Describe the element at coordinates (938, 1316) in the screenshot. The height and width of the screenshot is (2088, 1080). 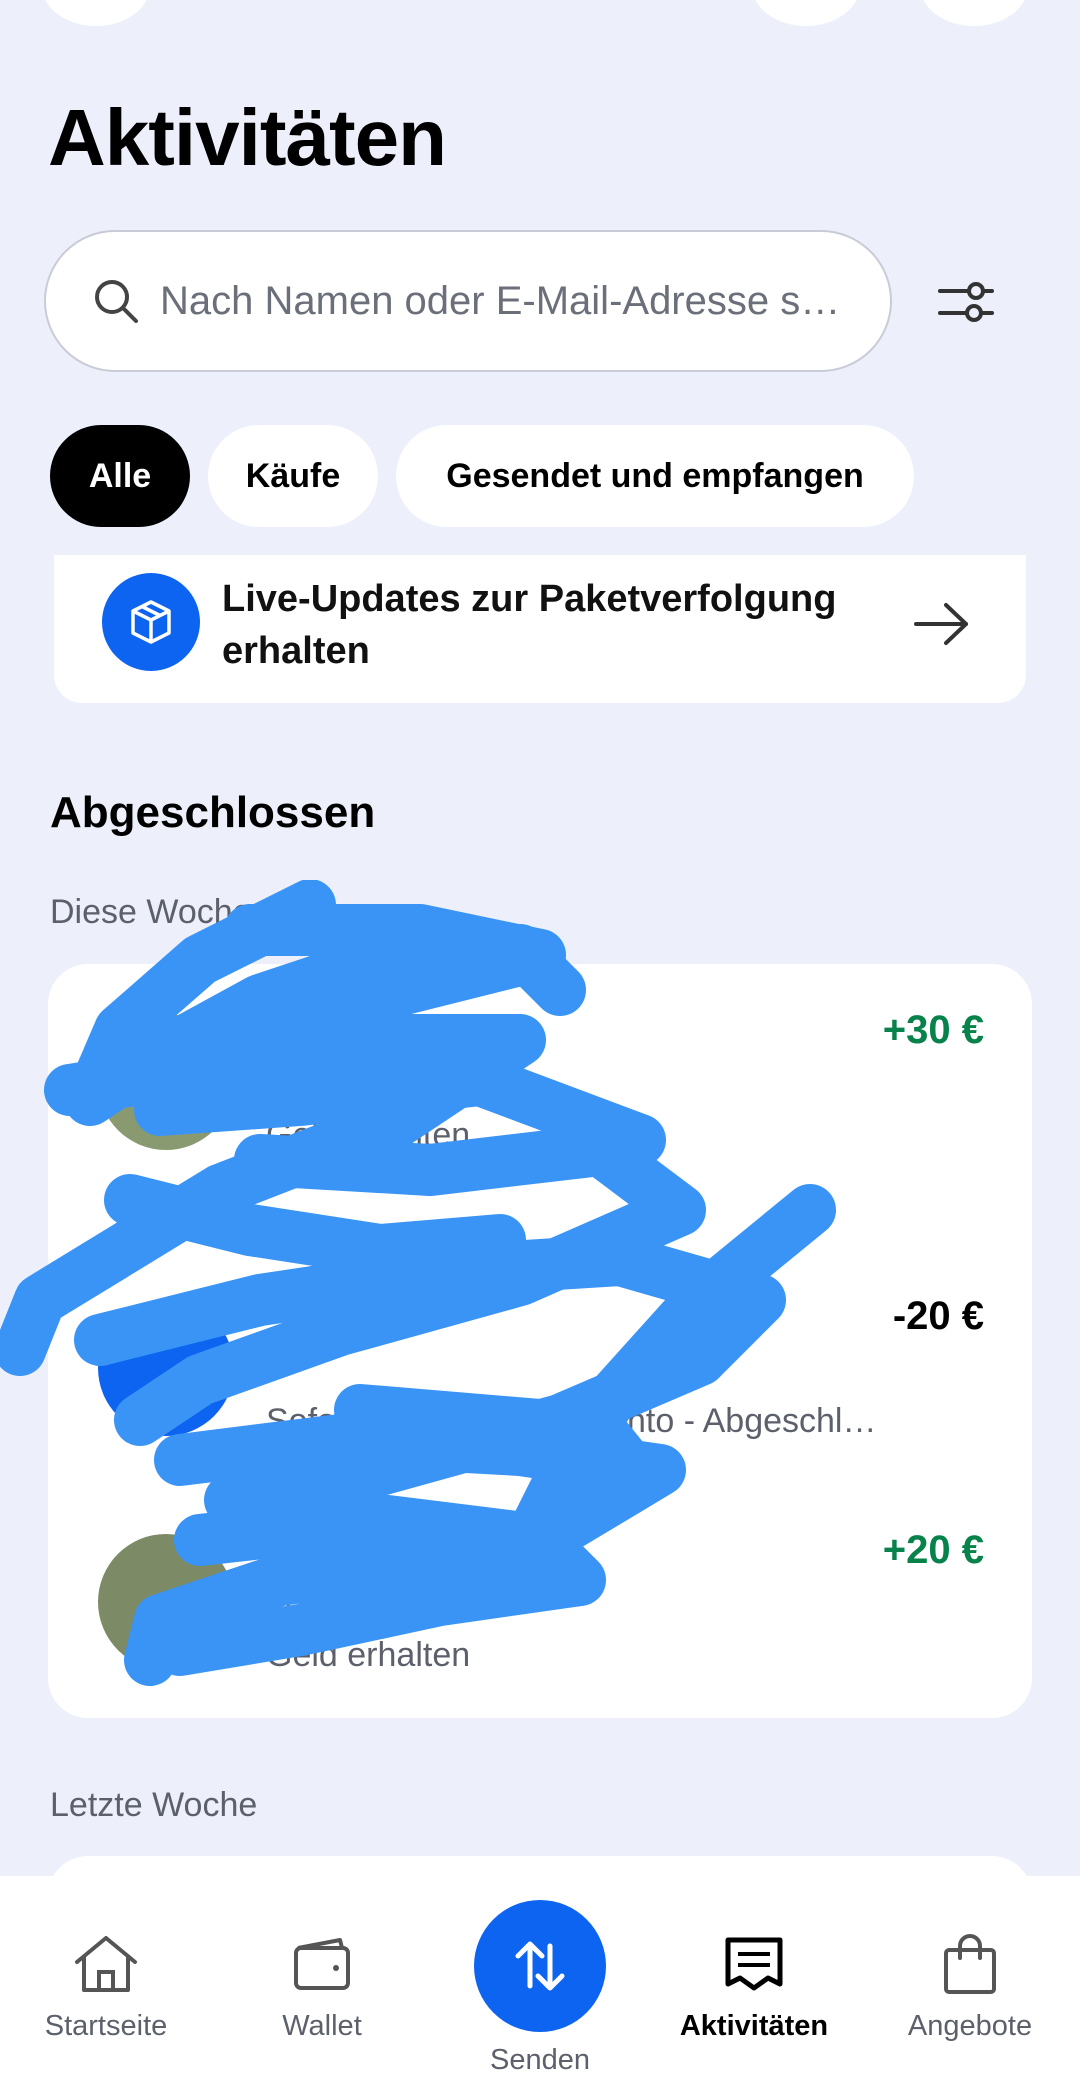
I see `transaction-amount: -20 €` at that location.